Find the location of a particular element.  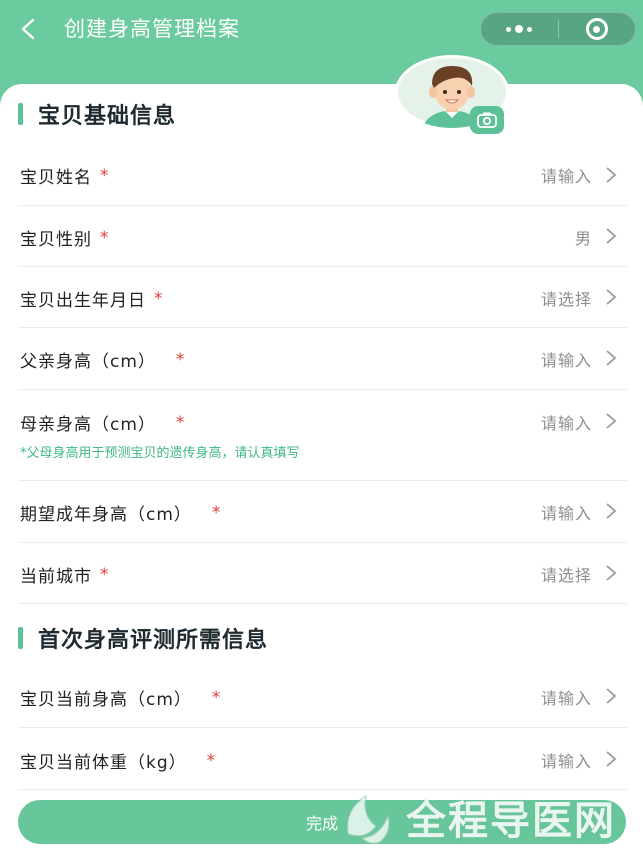

field-label: 宝贝出生年月日 * is located at coordinates (92, 300).